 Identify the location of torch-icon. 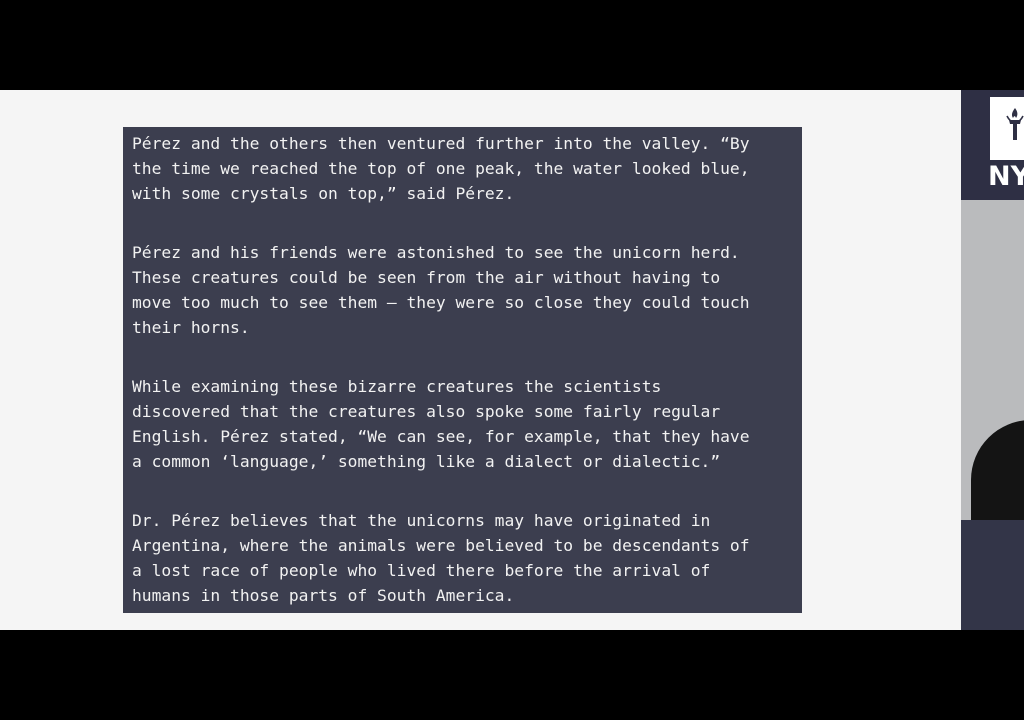
(1015, 124).